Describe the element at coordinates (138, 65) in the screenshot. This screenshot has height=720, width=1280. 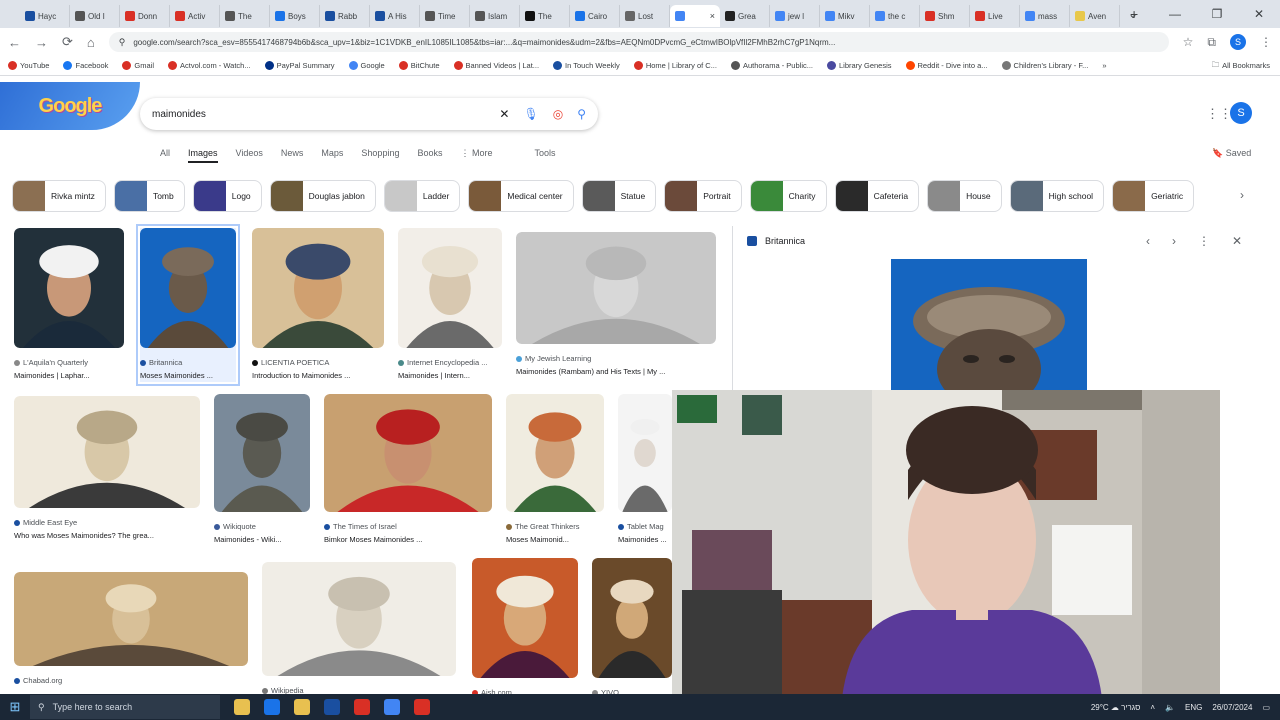
I see `bookmark-item: Gmail` at that location.